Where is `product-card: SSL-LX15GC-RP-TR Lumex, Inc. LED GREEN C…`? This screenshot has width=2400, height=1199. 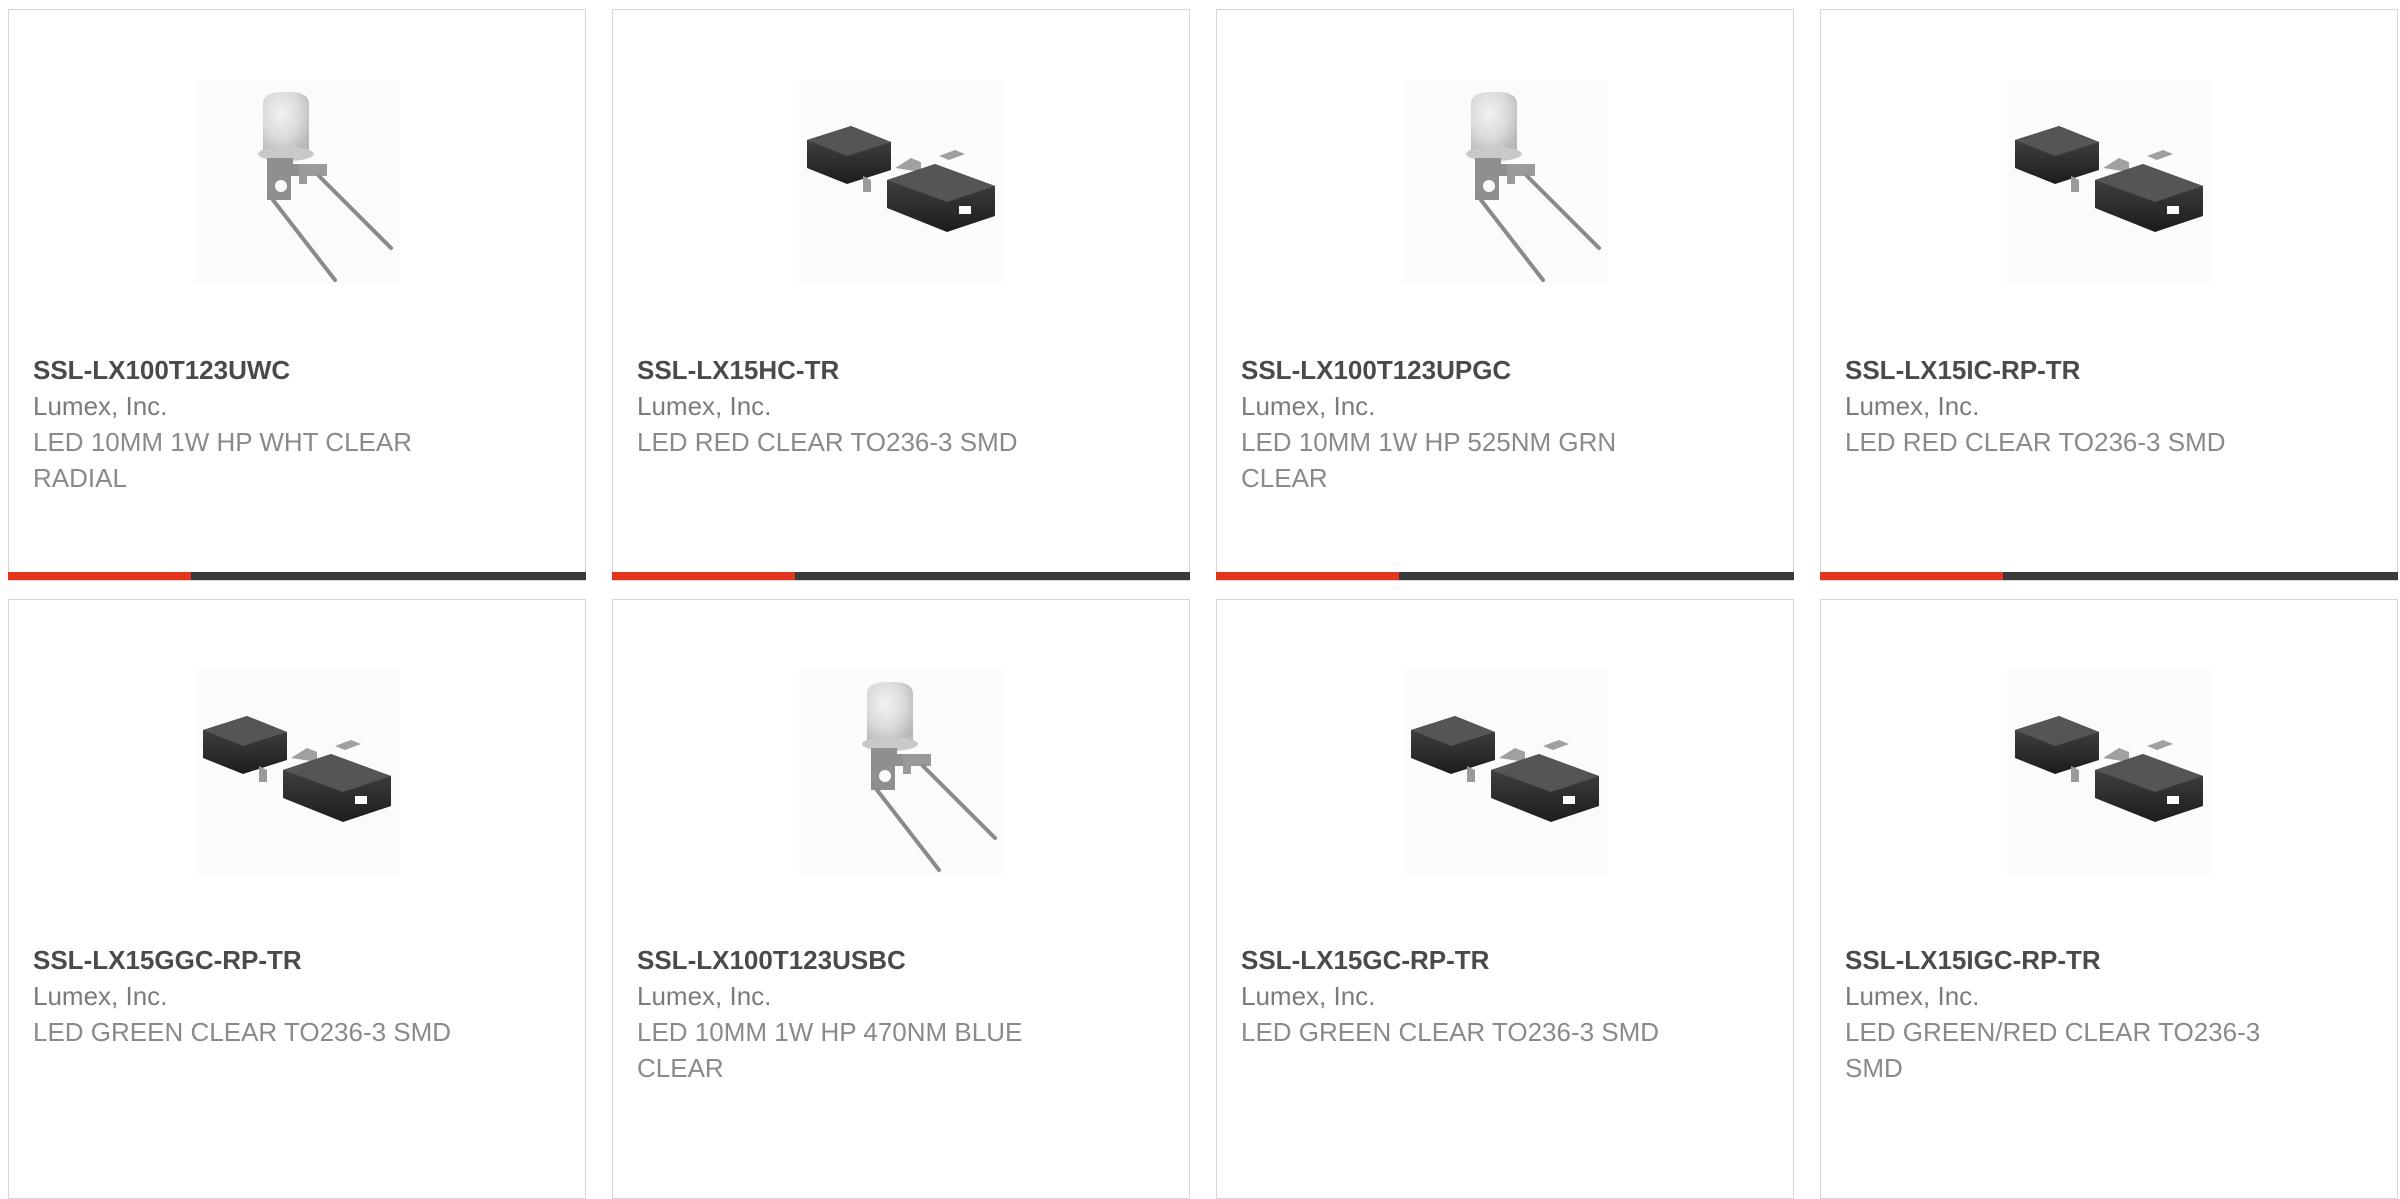 product-card: SSL-LX15GC-RP-TR Lumex, Inc. LED GREEN C… is located at coordinates (1505, 899).